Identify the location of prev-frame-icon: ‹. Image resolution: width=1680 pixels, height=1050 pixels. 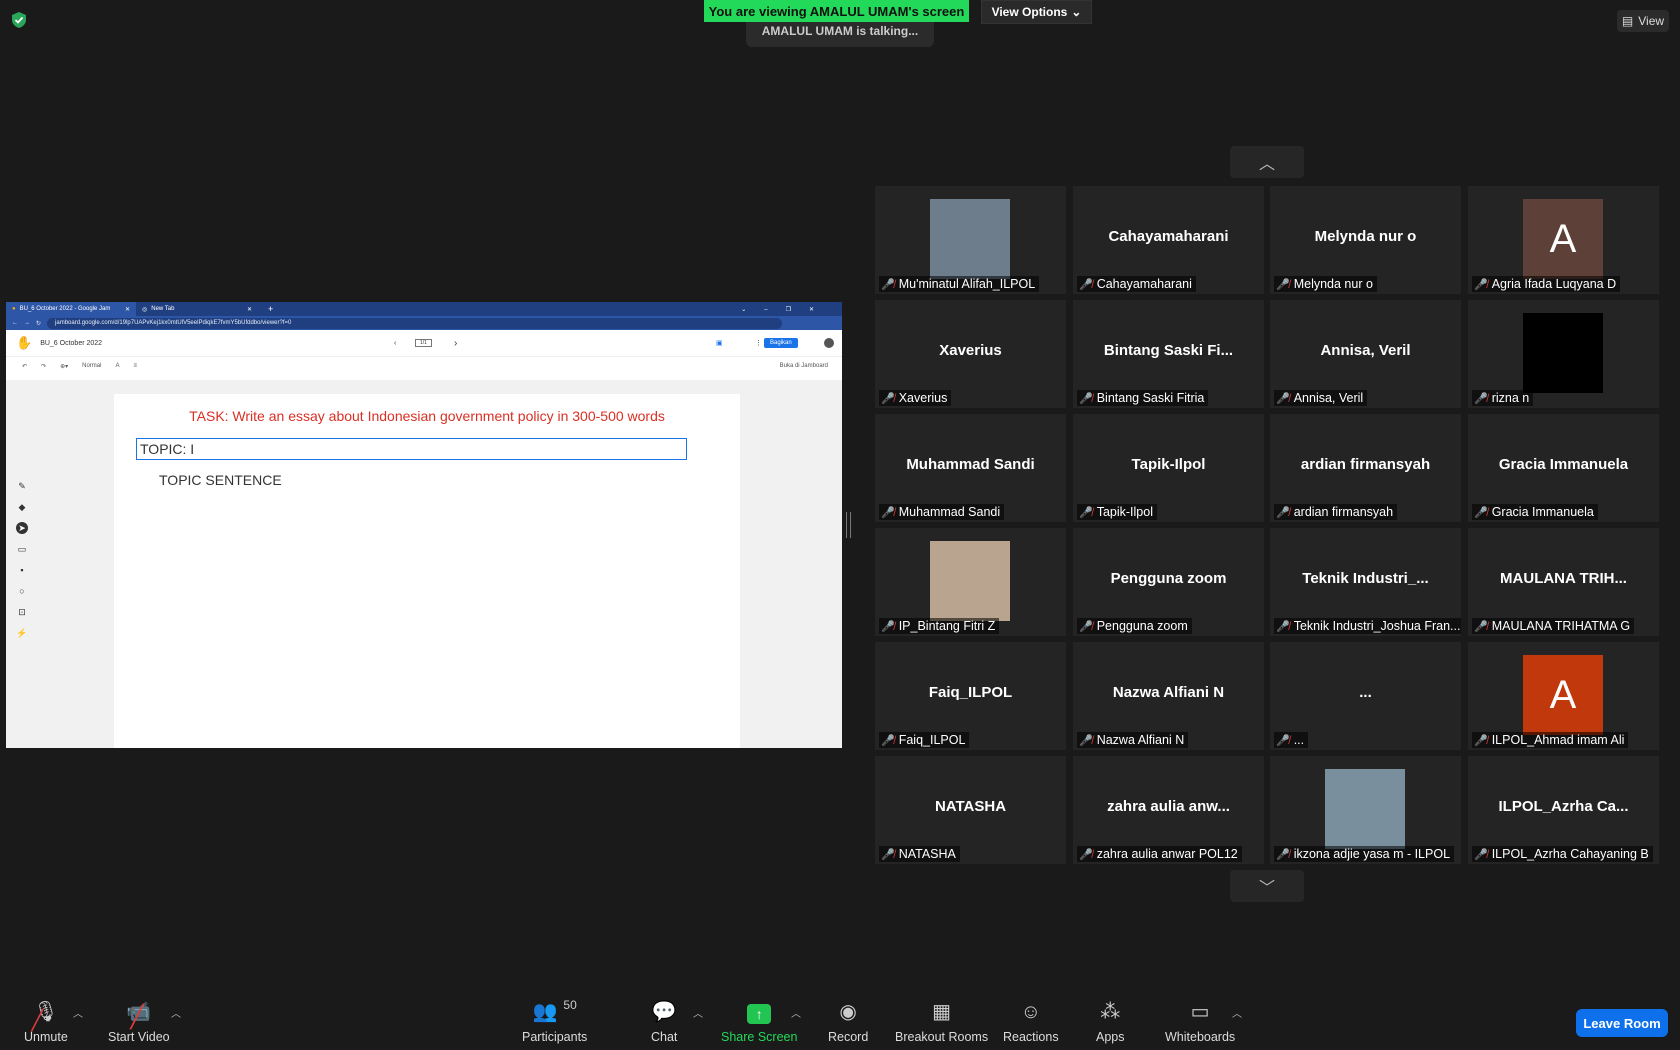
(395, 343).